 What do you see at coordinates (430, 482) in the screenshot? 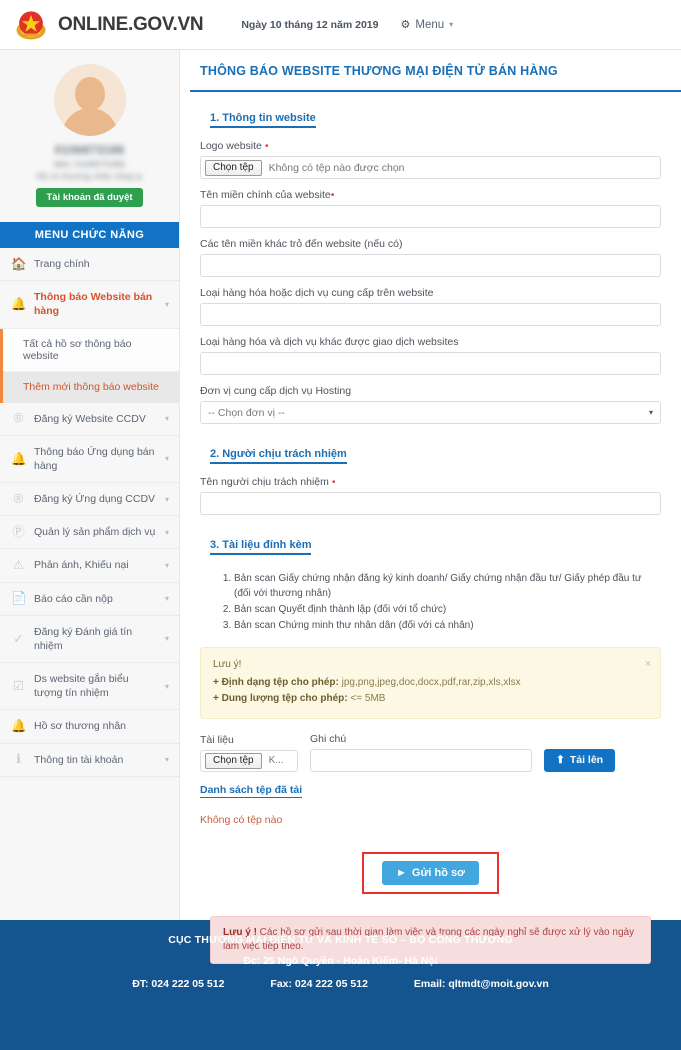
I see `field-label: Tên người chịu trách nhiệm •` at bounding box center [430, 482].